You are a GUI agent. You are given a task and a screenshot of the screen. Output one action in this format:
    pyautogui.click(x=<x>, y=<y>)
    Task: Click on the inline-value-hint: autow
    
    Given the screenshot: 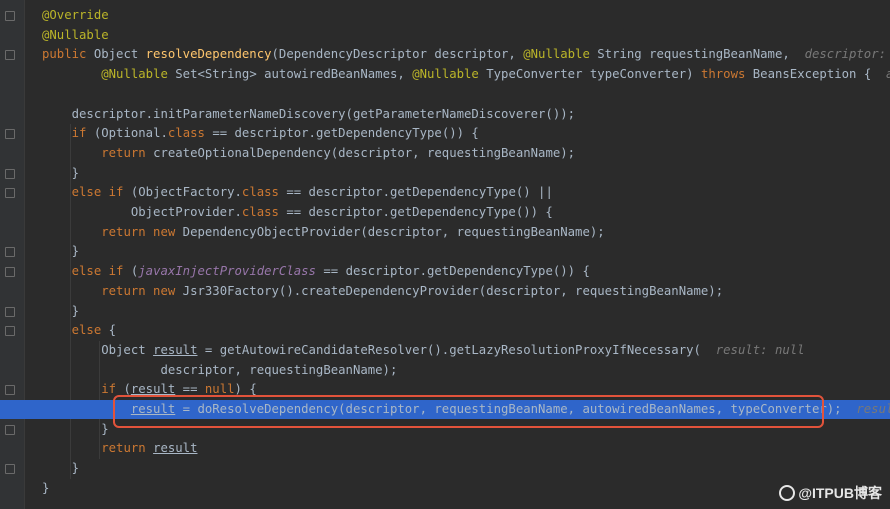 What is the action you would take?
    pyautogui.click(x=888, y=74)
    